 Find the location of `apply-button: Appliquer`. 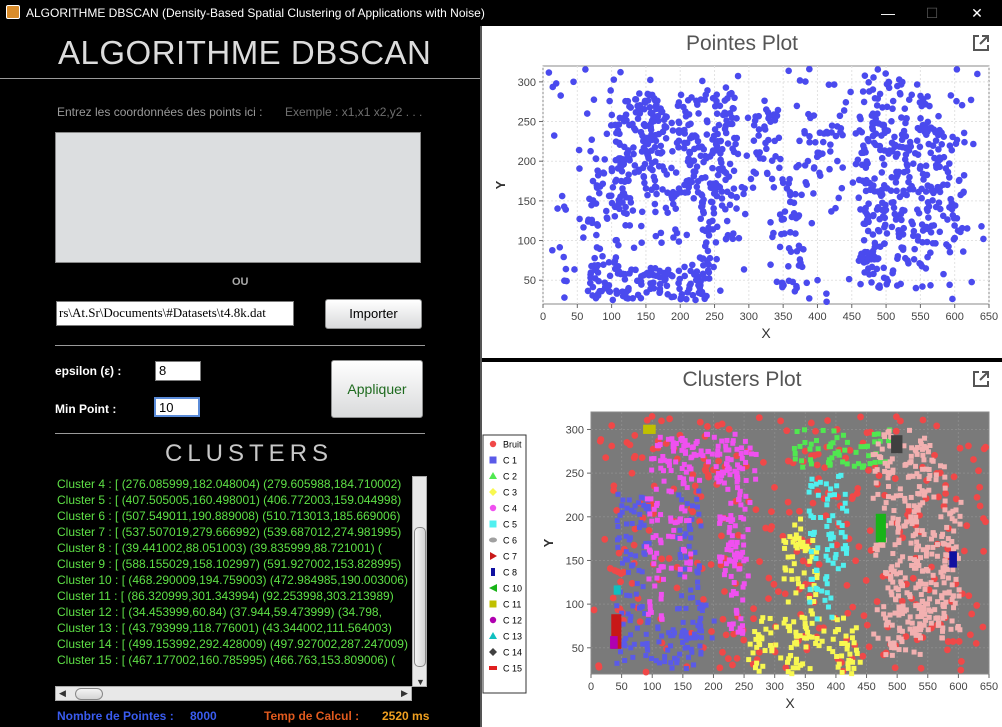

apply-button: Appliquer is located at coordinates (377, 389).